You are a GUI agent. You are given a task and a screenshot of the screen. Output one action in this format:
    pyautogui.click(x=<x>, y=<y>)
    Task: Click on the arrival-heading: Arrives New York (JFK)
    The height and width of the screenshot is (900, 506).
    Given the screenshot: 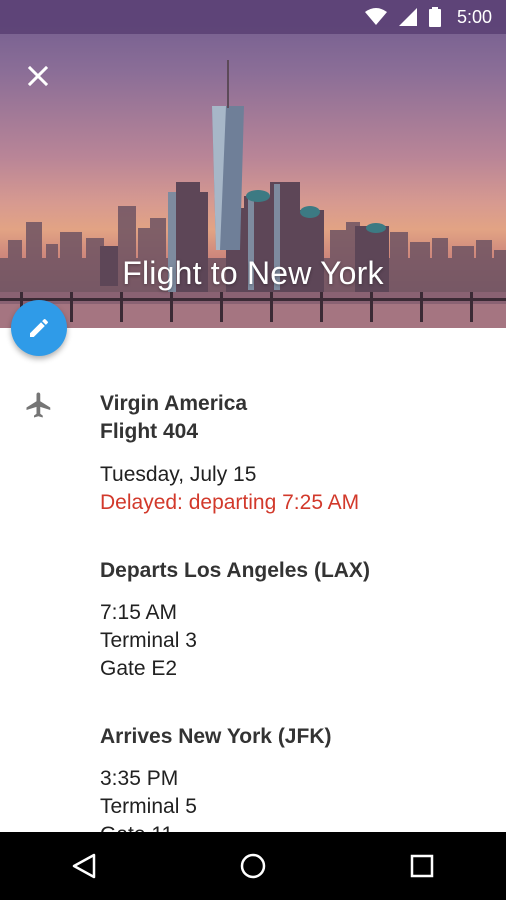 What is the action you would take?
    pyautogui.click(x=216, y=736)
    